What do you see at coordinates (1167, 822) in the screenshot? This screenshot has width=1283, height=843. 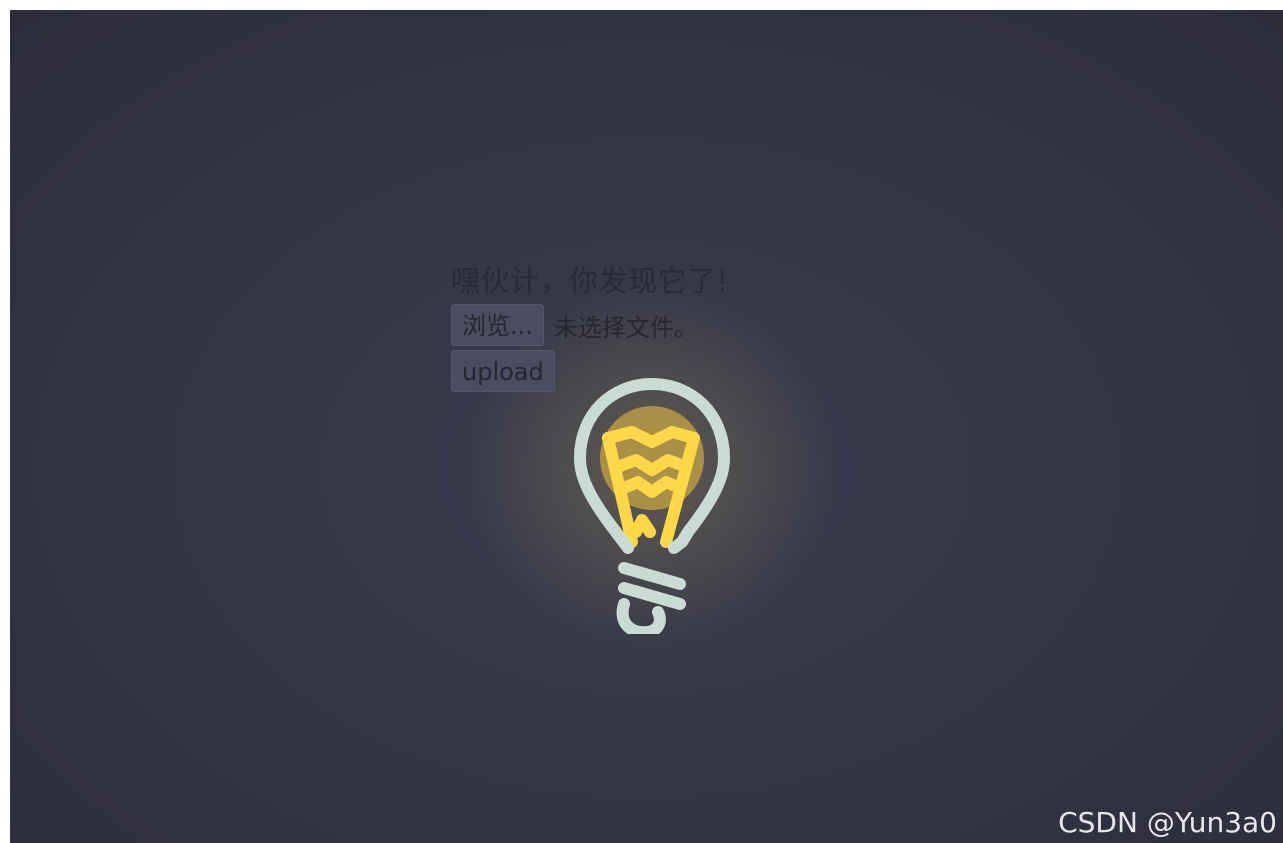 I see `watermark: CSDN @Yun3a0` at bounding box center [1167, 822].